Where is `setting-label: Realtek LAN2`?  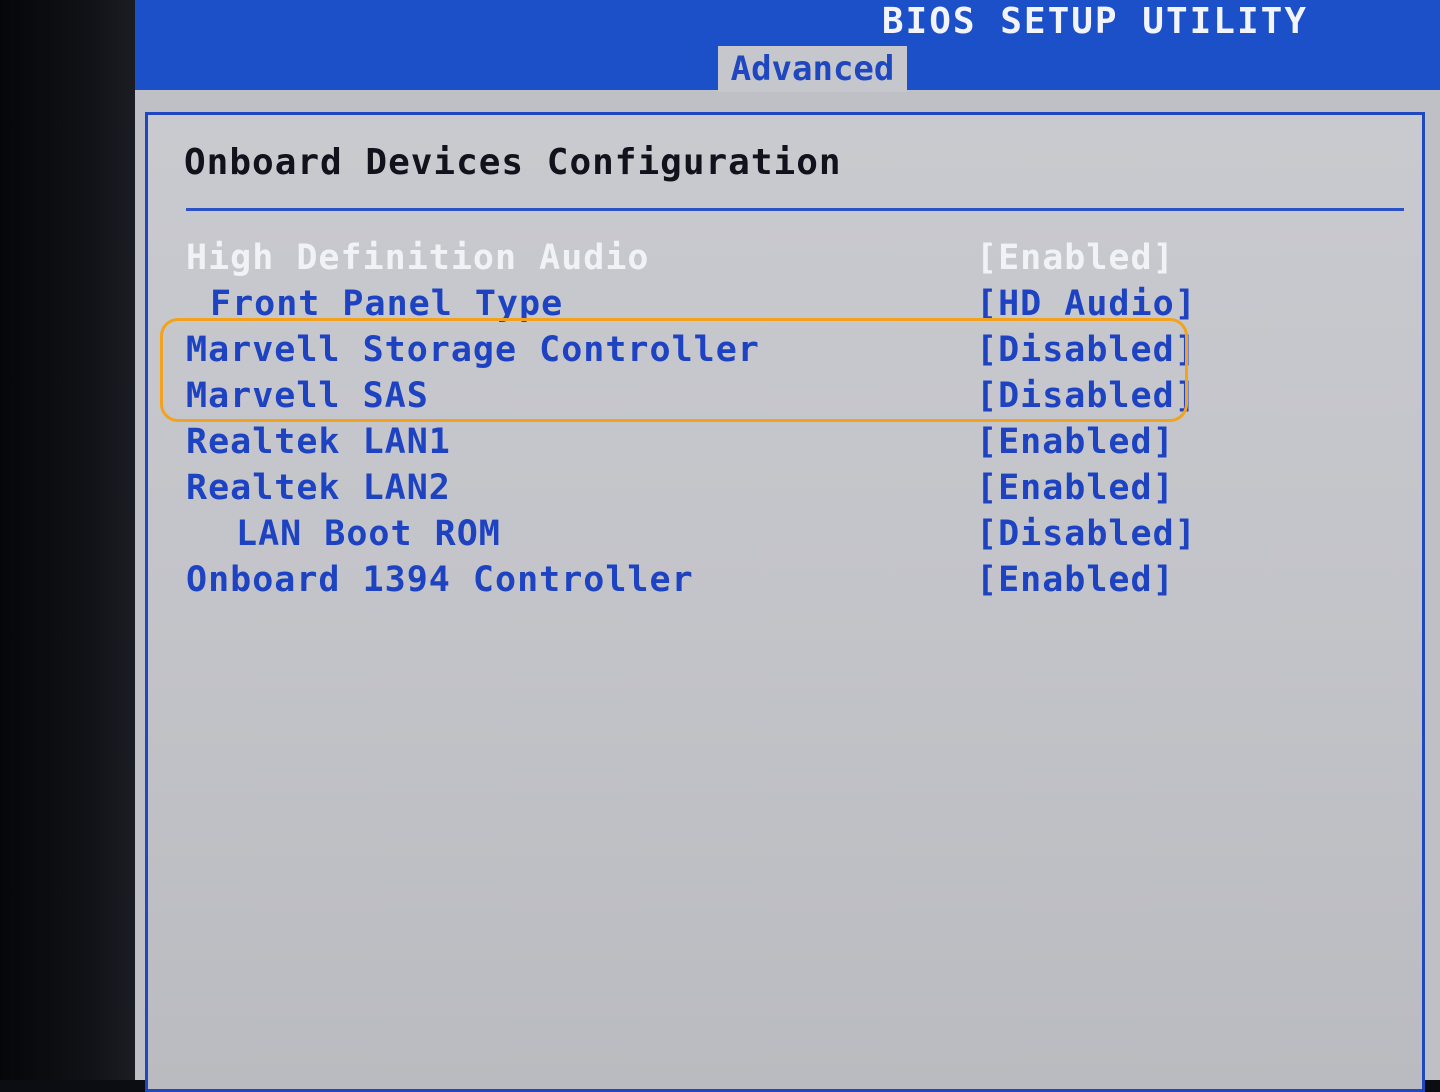
setting-label: Realtek LAN2 is located at coordinates (318, 488).